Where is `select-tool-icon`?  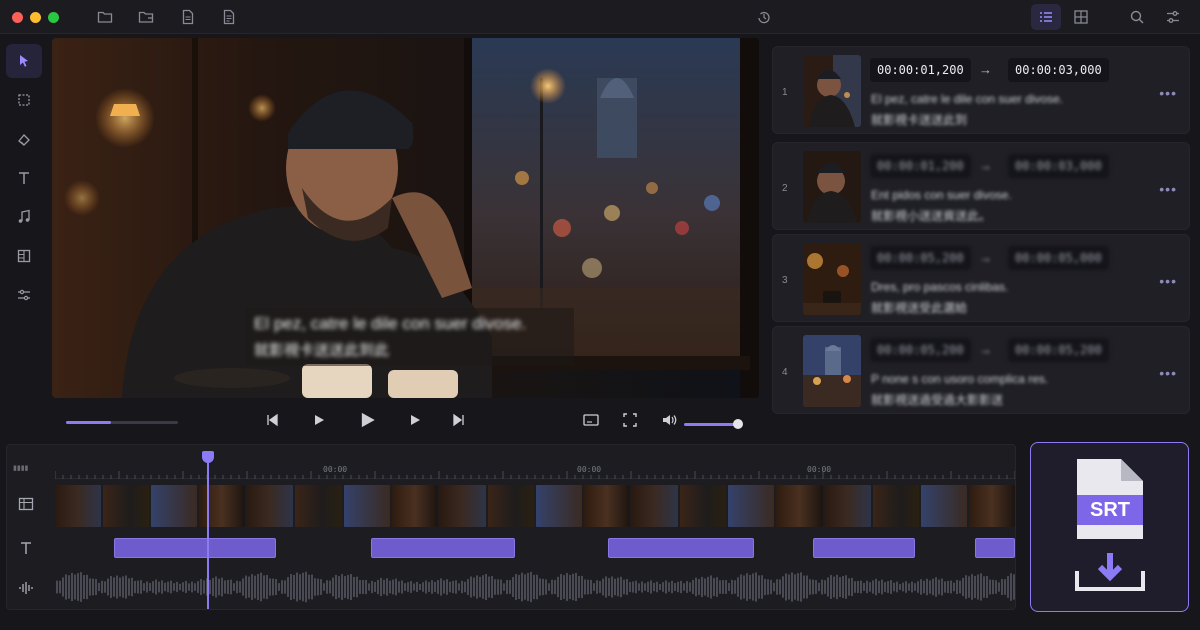 select-tool-icon is located at coordinates (24, 61).